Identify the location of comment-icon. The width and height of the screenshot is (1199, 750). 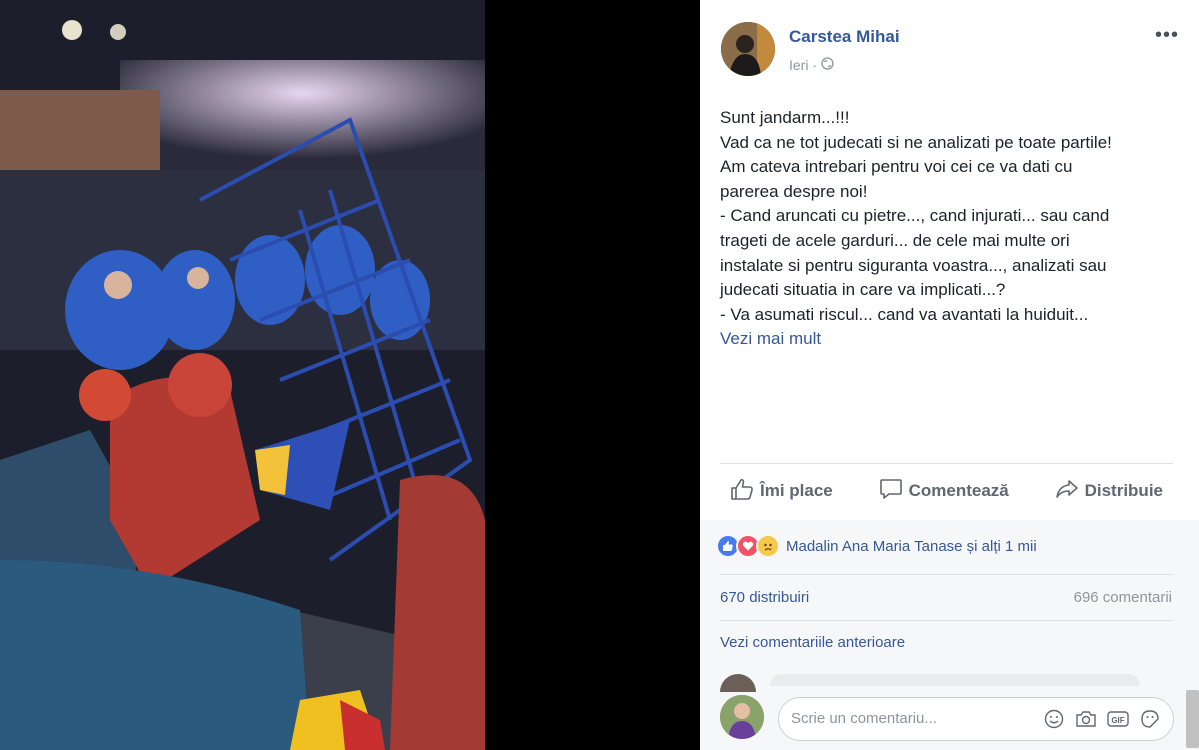
(891, 491).